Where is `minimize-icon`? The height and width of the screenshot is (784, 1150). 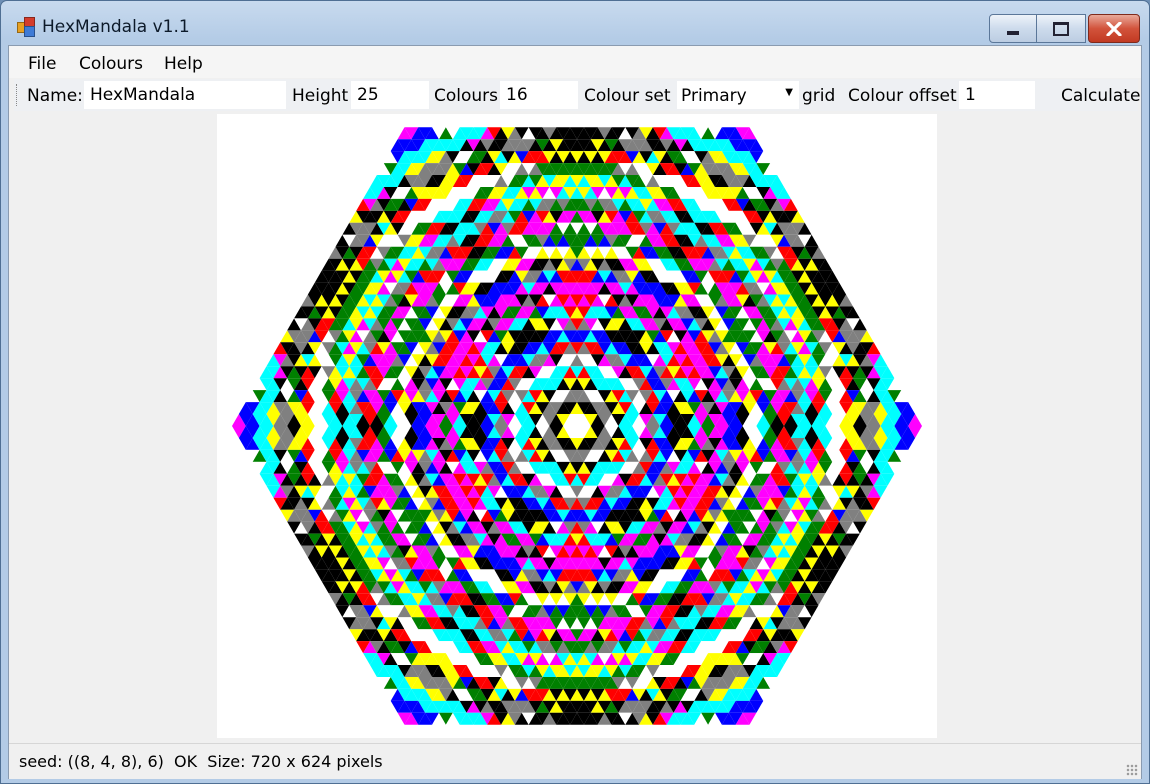
minimize-icon is located at coordinates (1013, 32).